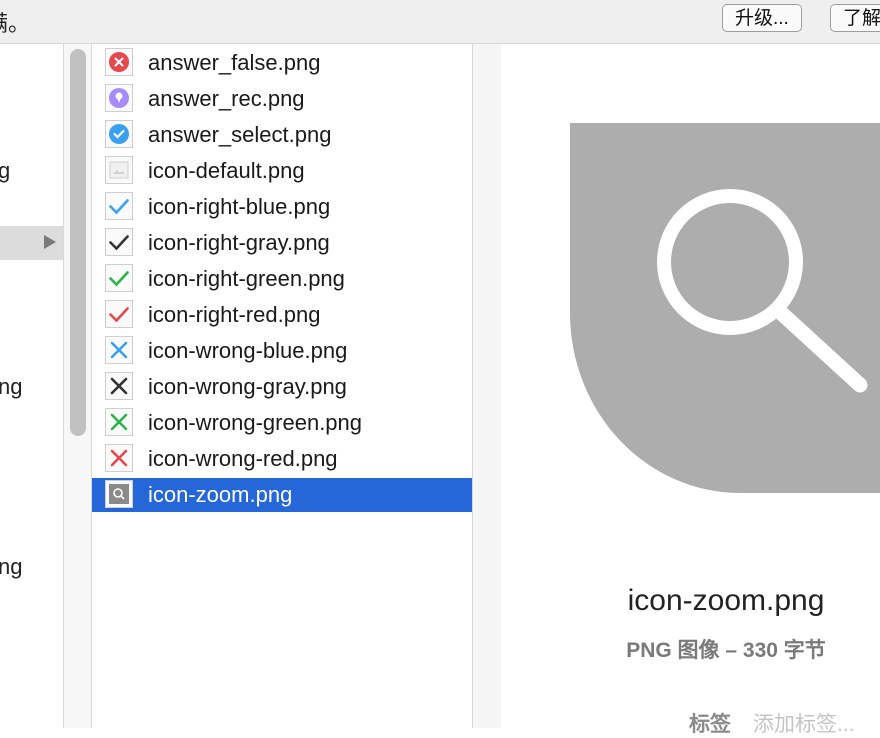 This screenshot has width=880, height=738. What do you see at coordinates (243, 458) in the screenshot?
I see `file-name: icon-wrong-red.png` at bounding box center [243, 458].